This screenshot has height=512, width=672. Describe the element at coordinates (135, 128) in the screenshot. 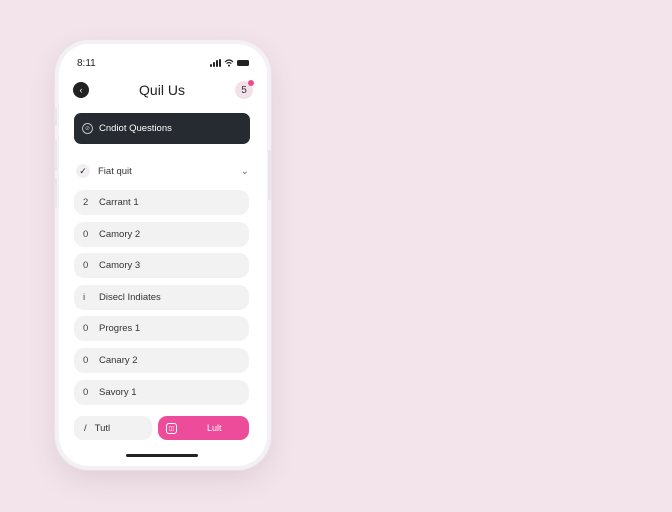

I see `banner-label: Cndiot Questions` at that location.